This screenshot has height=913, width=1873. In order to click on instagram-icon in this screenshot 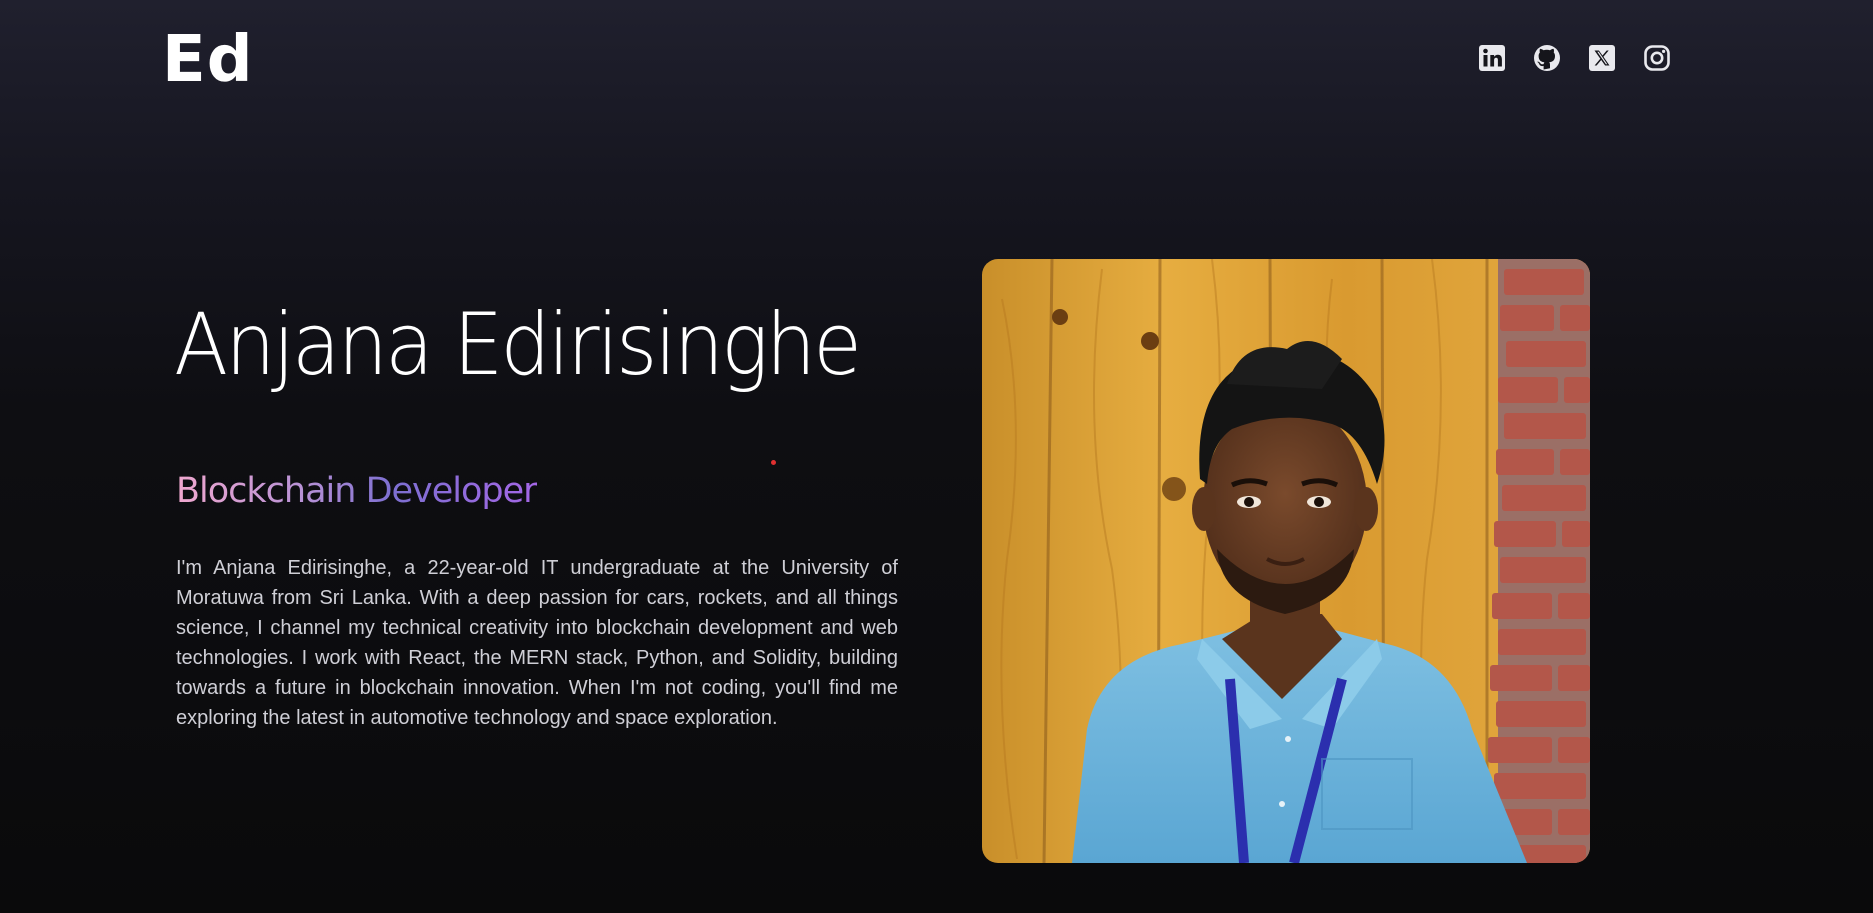, I will do `click(1657, 58)`.